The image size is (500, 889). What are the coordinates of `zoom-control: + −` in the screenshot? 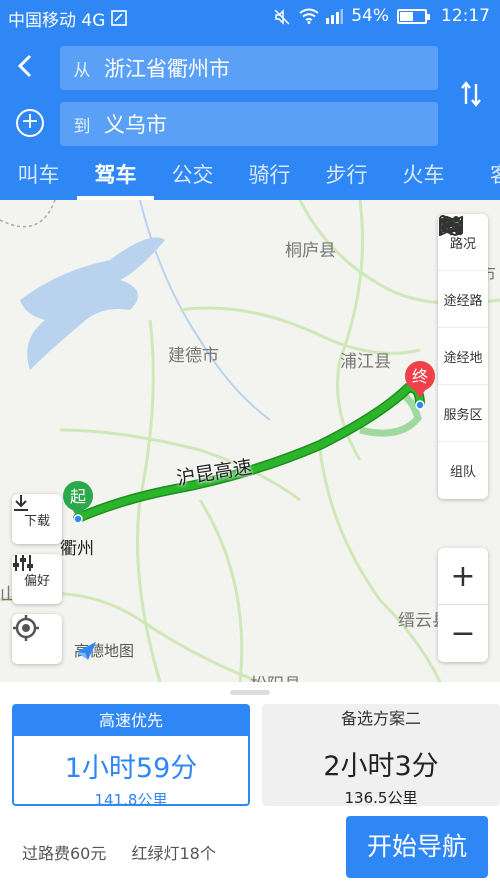 It's located at (463, 605).